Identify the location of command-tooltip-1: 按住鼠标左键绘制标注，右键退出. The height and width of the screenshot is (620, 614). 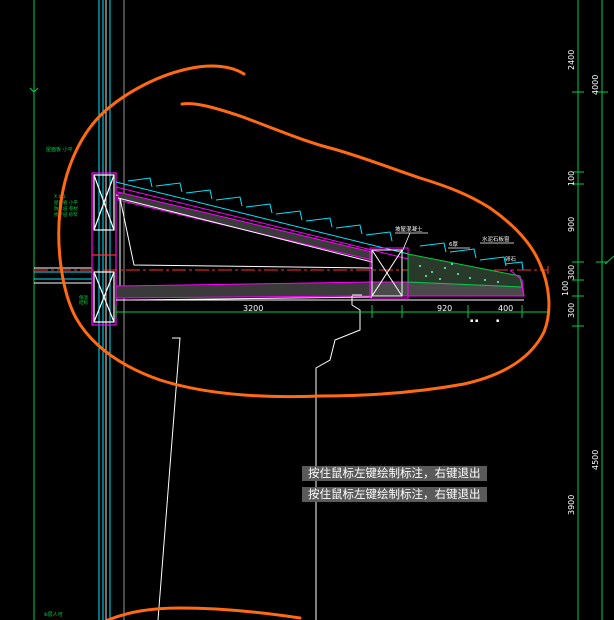
(394, 473).